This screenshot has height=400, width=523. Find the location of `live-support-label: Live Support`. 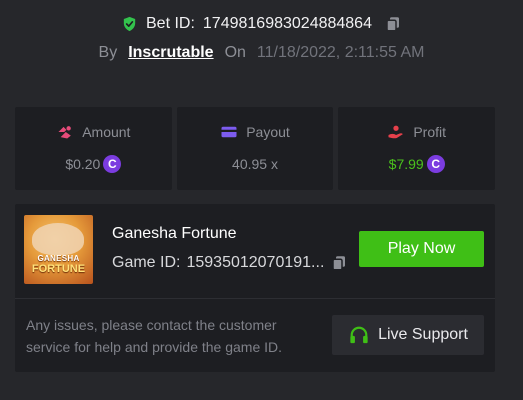

live-support-label: Live Support is located at coordinates (423, 334).